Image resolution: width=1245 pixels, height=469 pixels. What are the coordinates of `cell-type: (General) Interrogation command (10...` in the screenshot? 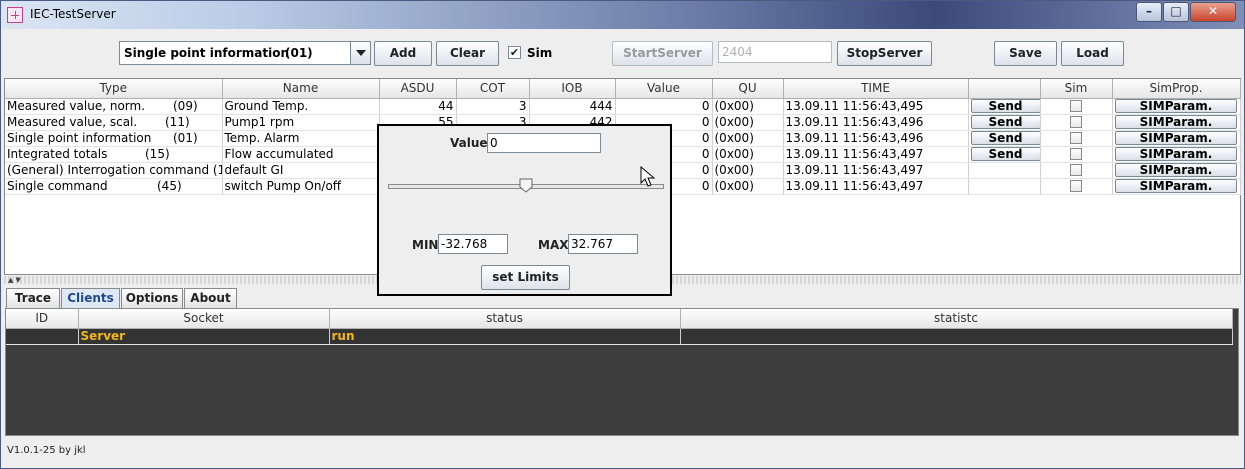 It's located at (114, 170).